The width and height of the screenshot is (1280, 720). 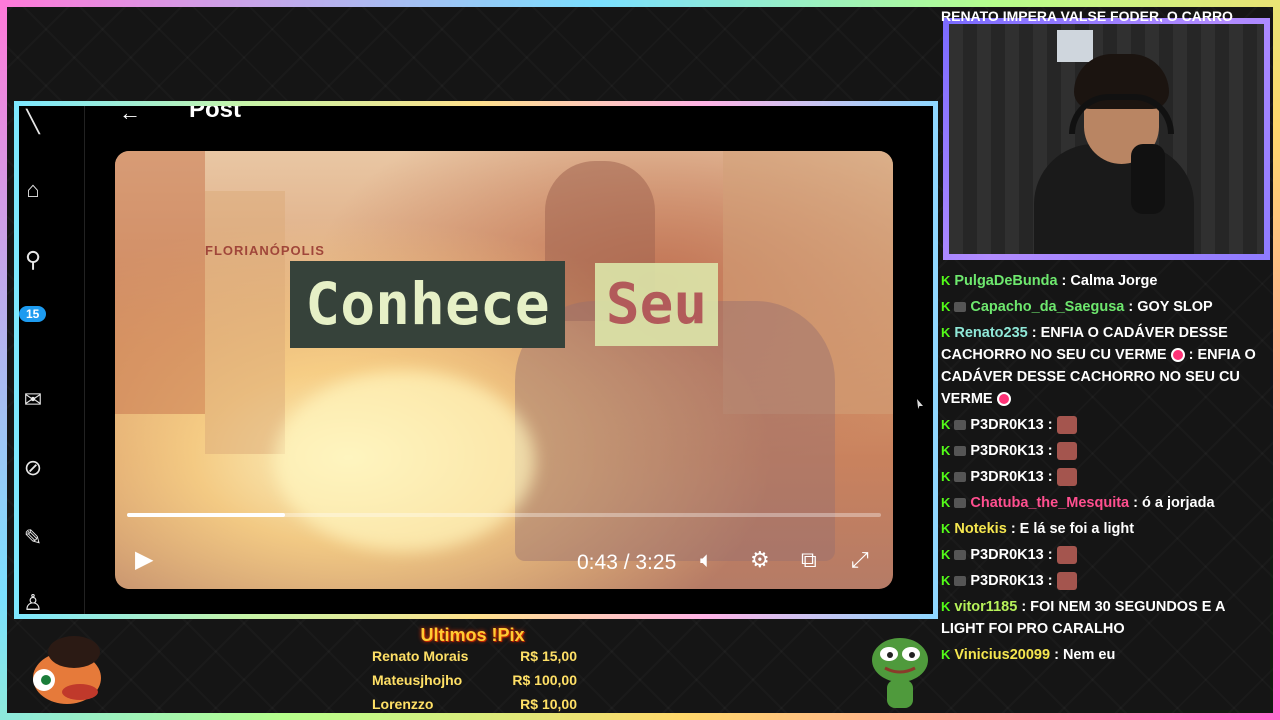 I want to click on volume-icon: 🔈︎, so click(x=706, y=560).